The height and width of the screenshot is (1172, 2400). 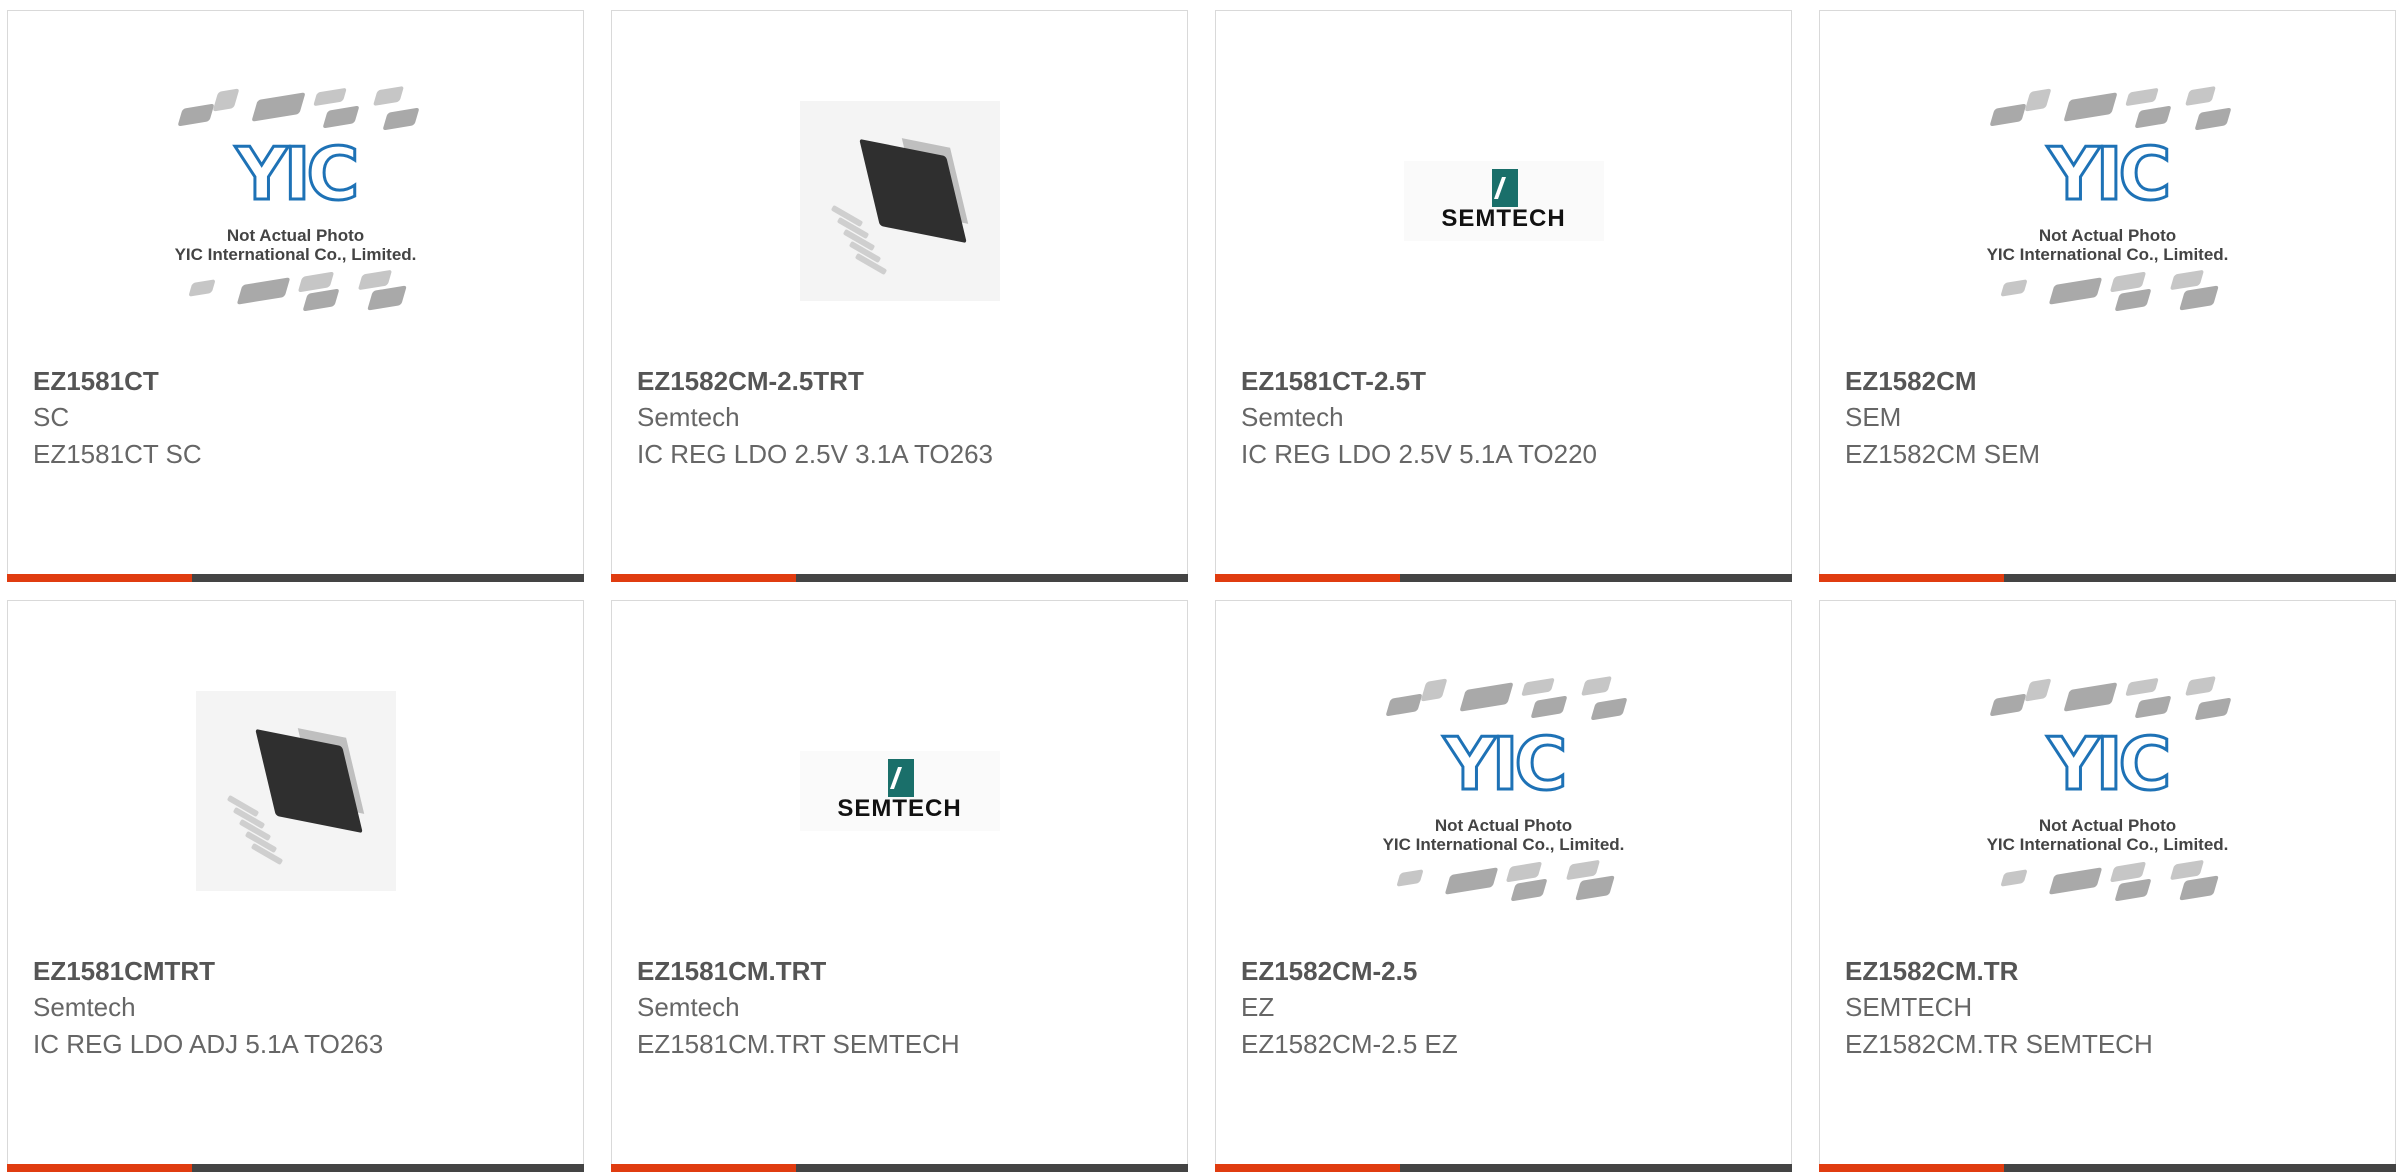 I want to click on product-info: EZ1582CM-2.5 EZ EZ1582CM-2.5 EZ, so click(x=1506, y=1008).